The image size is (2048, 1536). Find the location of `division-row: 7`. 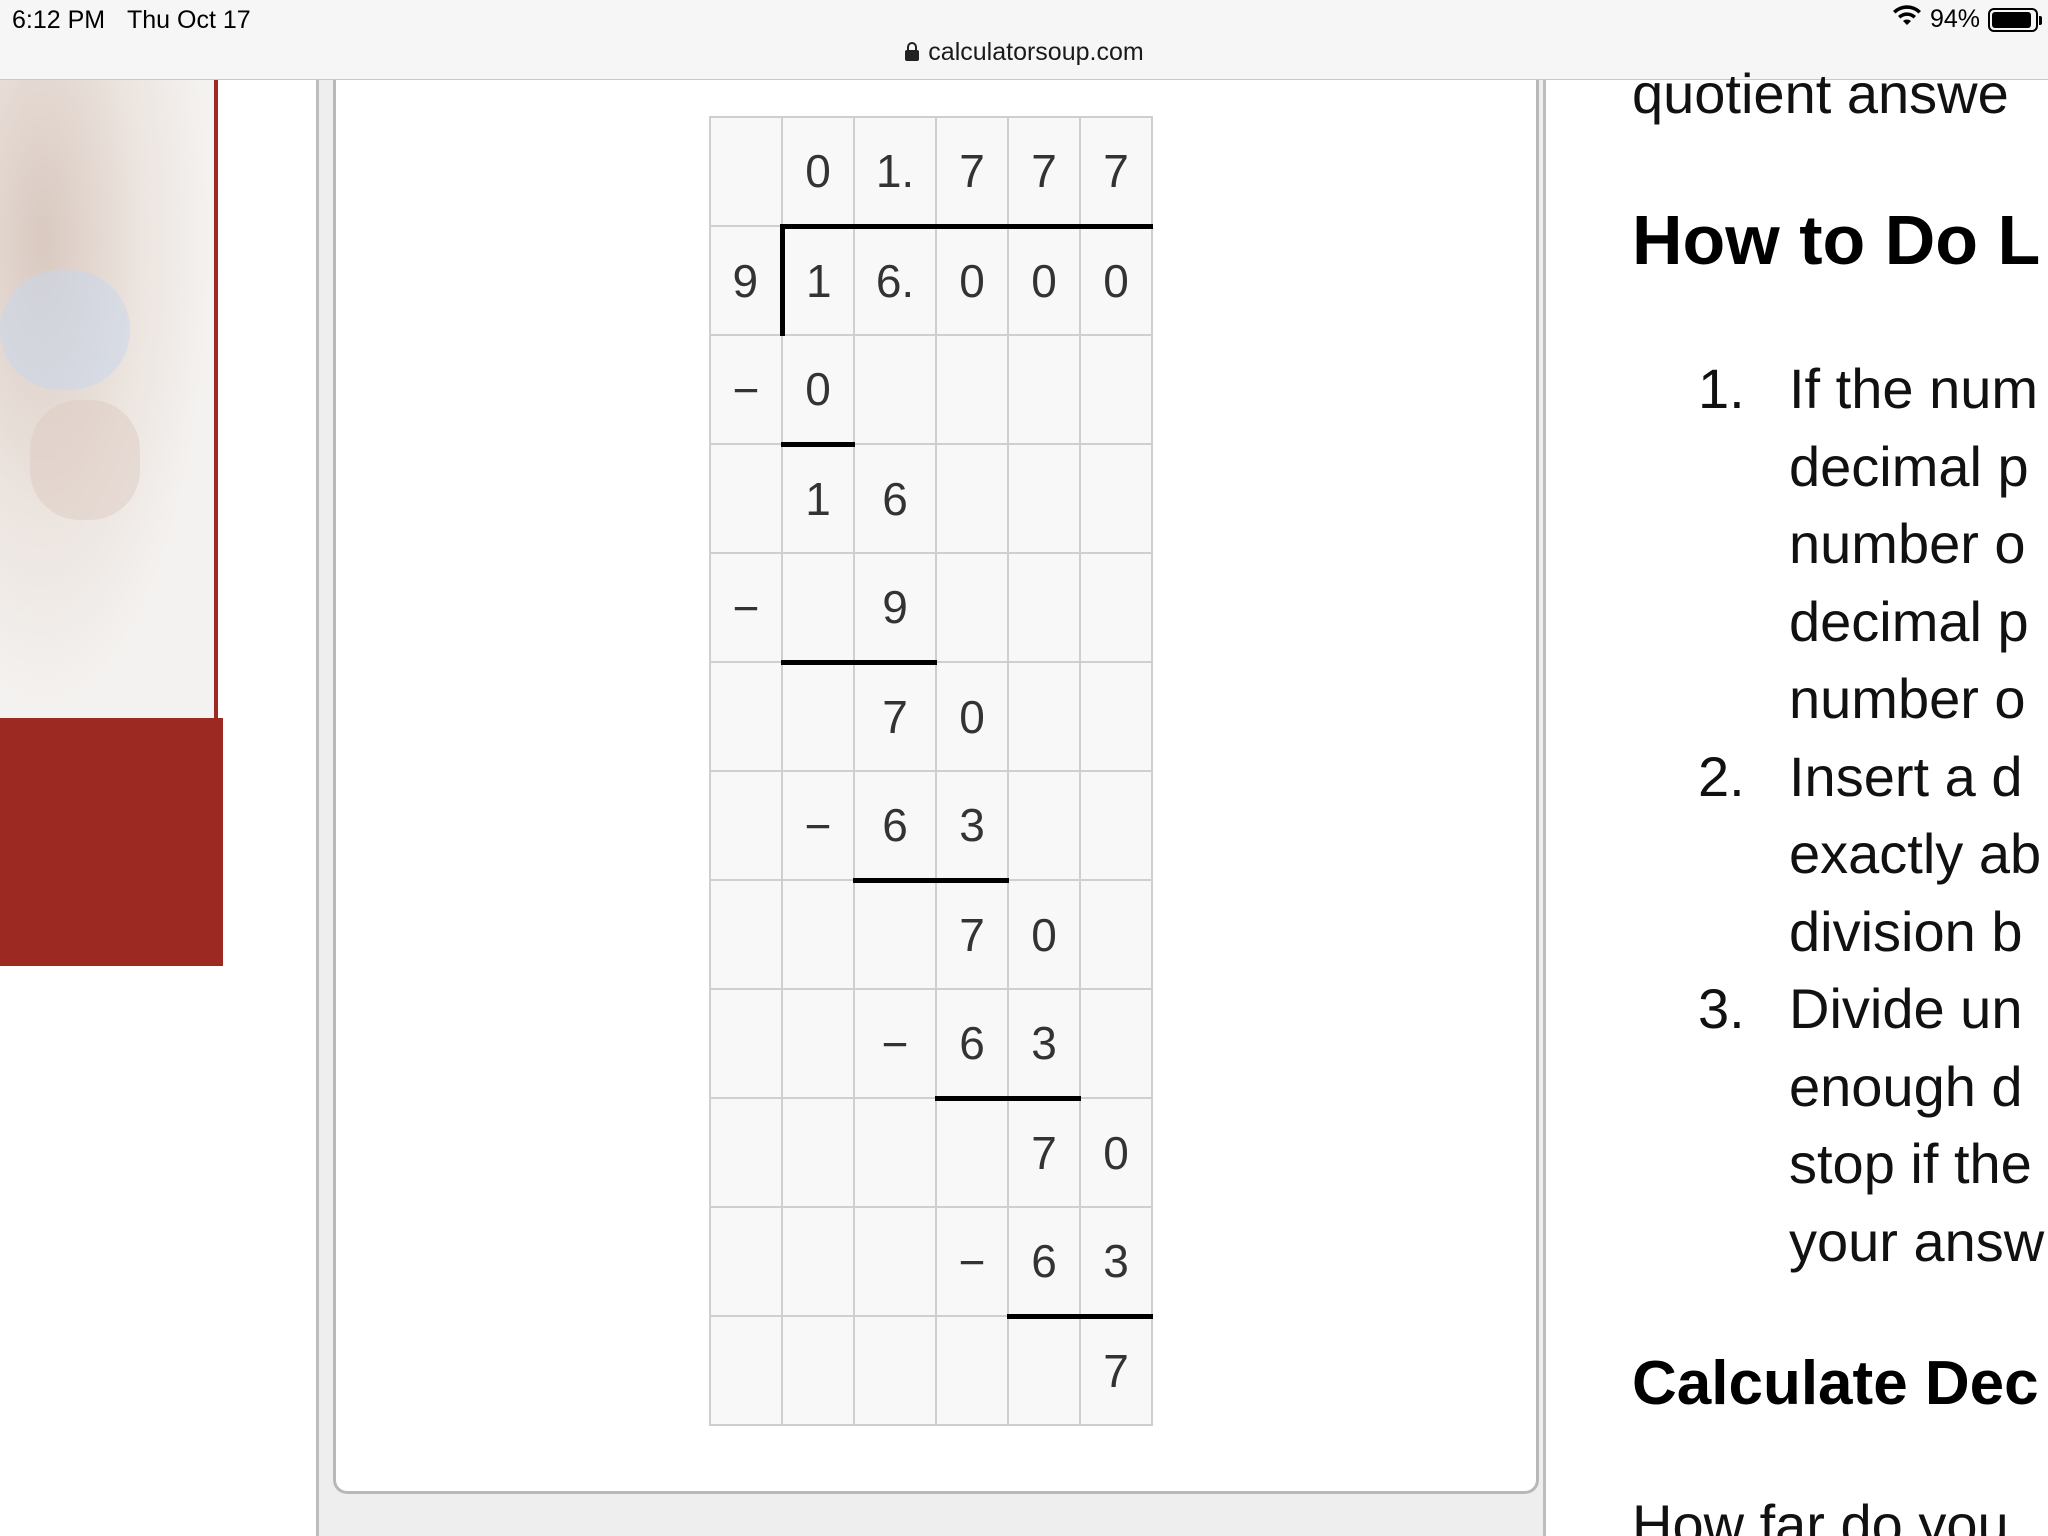

division-row: 7 is located at coordinates (931, 1370).